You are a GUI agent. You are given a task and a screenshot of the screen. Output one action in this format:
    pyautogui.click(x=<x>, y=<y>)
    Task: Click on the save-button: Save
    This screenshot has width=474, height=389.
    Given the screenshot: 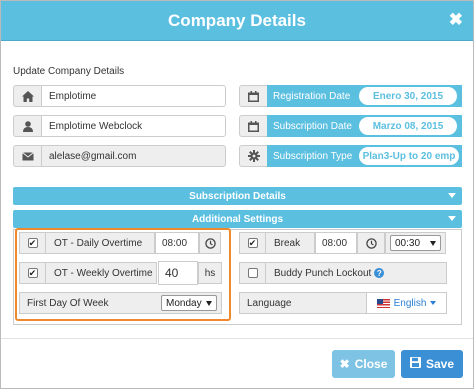 What is the action you would take?
    pyautogui.click(x=432, y=364)
    